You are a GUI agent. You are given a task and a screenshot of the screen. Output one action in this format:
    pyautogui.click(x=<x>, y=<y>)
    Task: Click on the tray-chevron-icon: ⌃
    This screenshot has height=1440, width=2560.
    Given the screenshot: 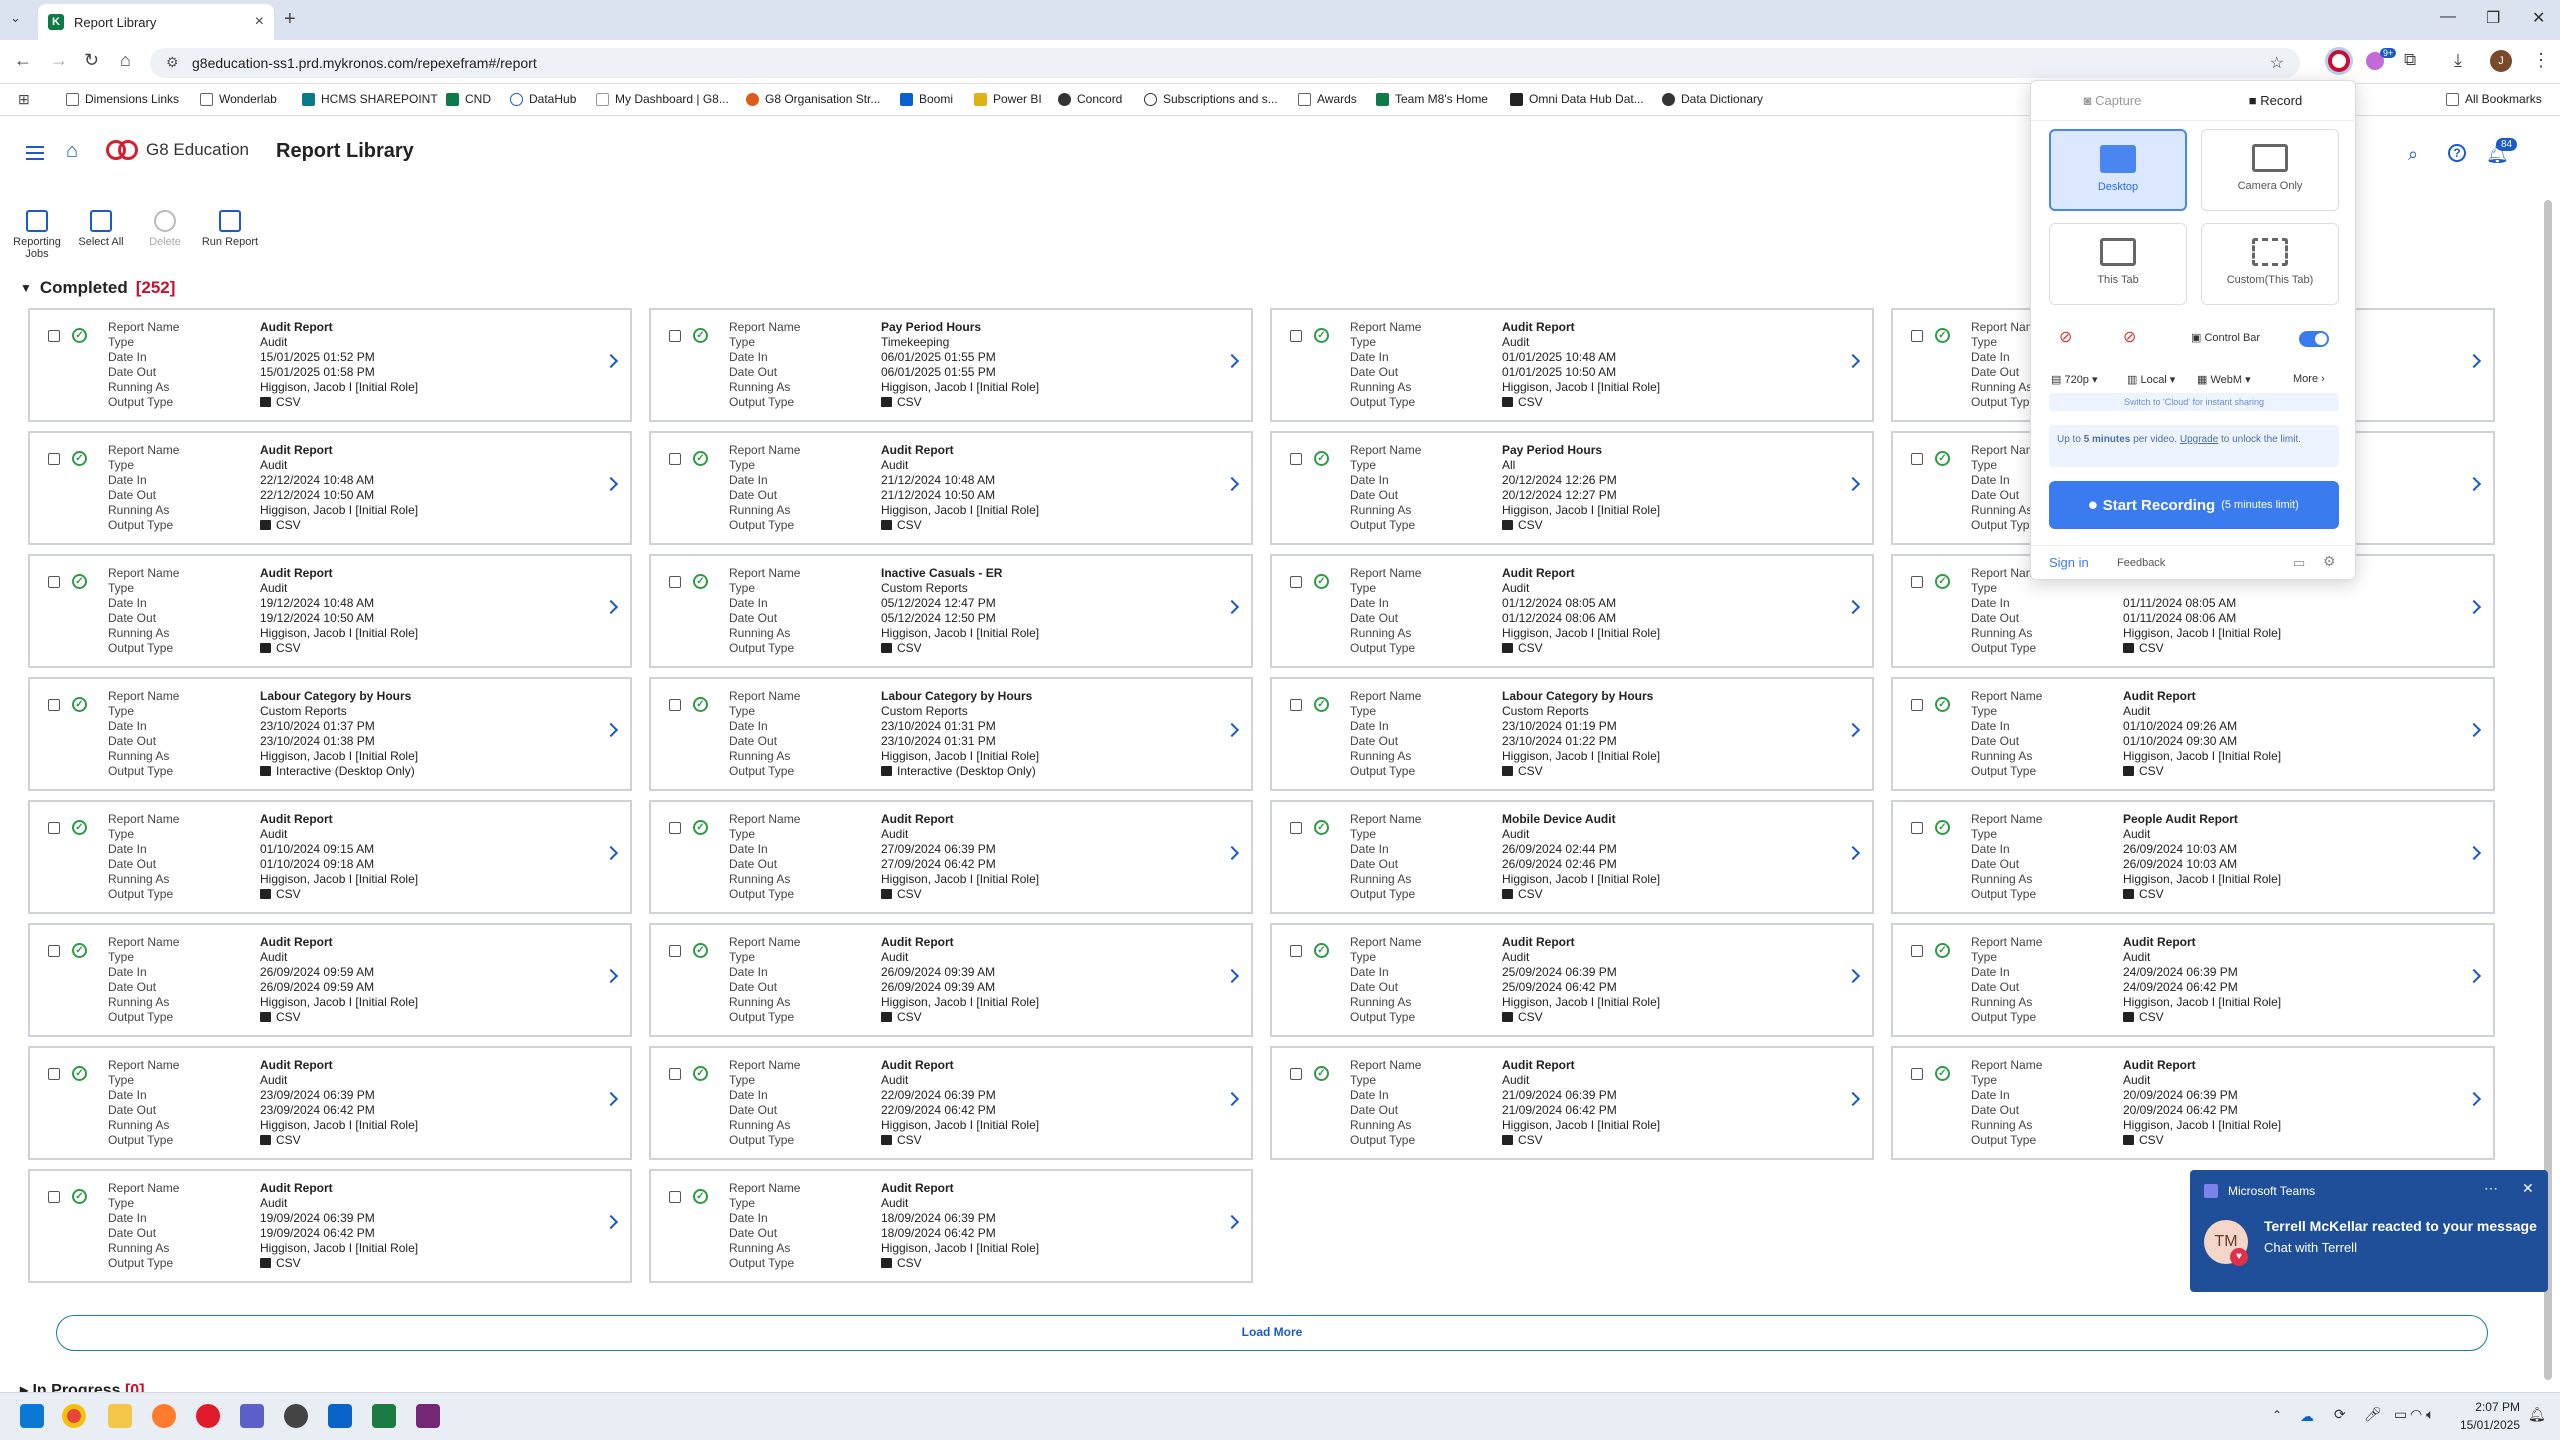 What is the action you would take?
    pyautogui.click(x=2277, y=1415)
    